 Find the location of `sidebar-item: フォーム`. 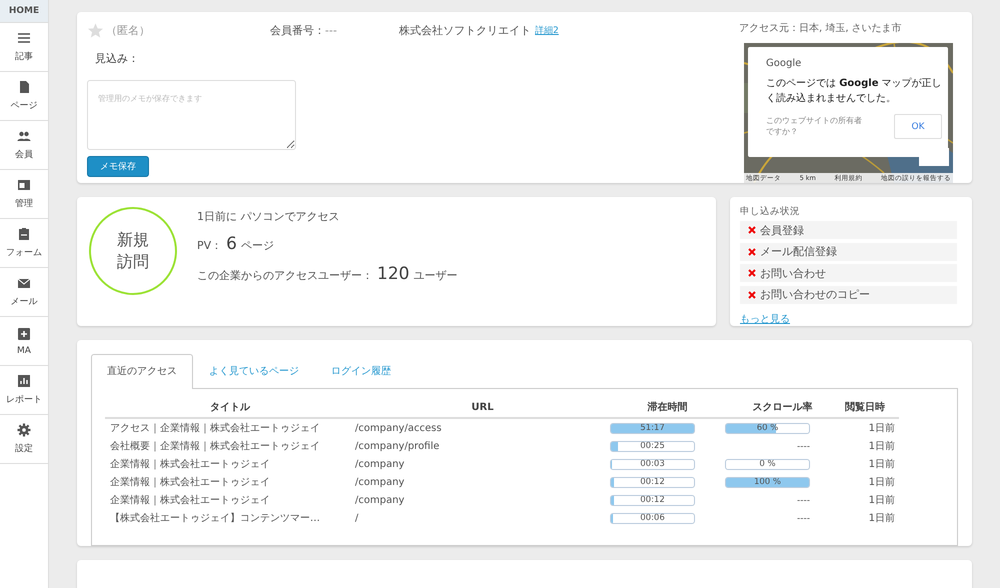

sidebar-item: フォーム is located at coordinates (24, 243).